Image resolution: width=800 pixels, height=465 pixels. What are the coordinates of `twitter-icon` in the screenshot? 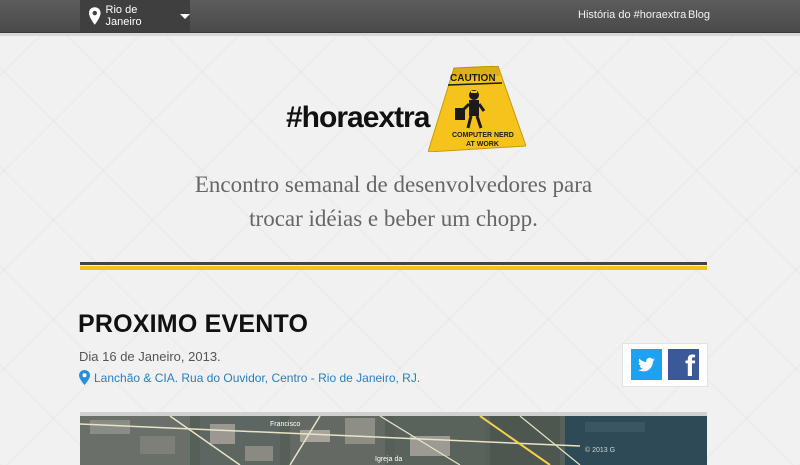 It's located at (646, 364).